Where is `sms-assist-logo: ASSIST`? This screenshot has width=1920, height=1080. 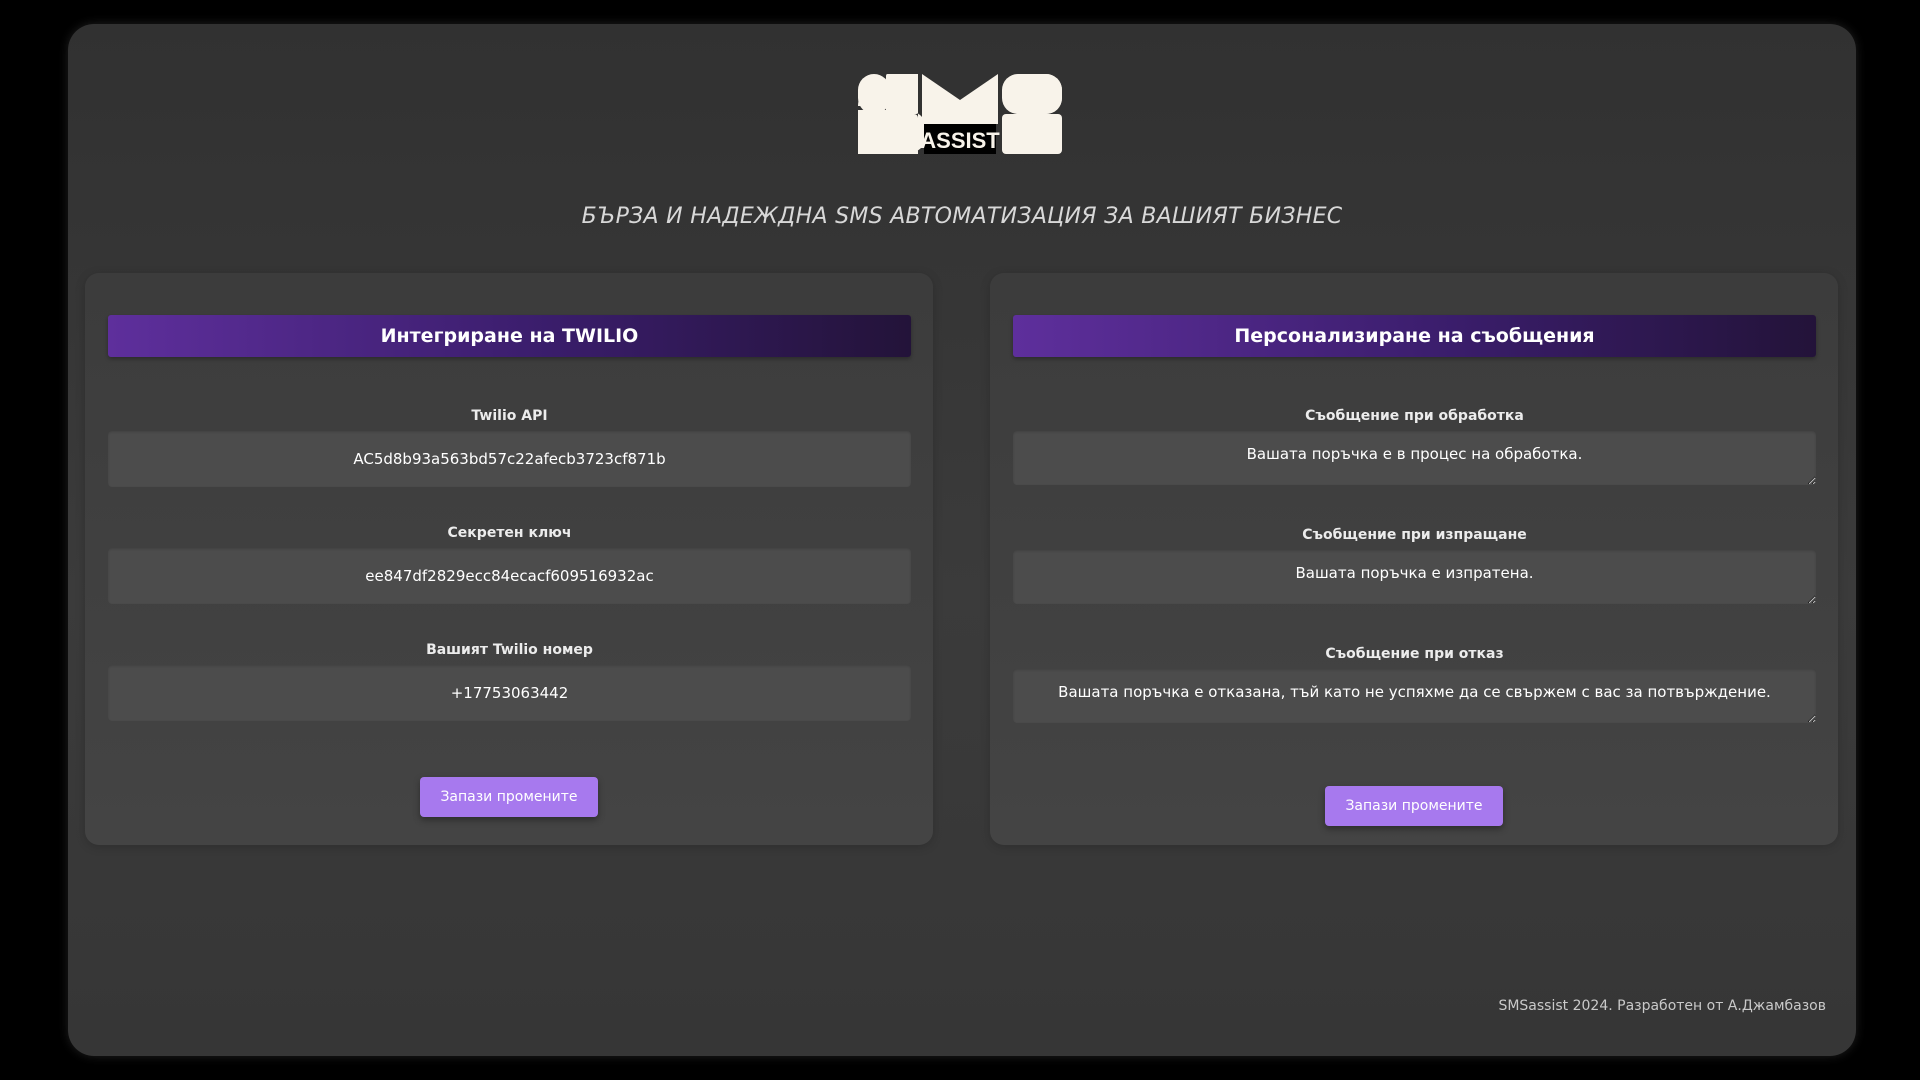
sms-assist-logo: ASSIST is located at coordinates (960, 114).